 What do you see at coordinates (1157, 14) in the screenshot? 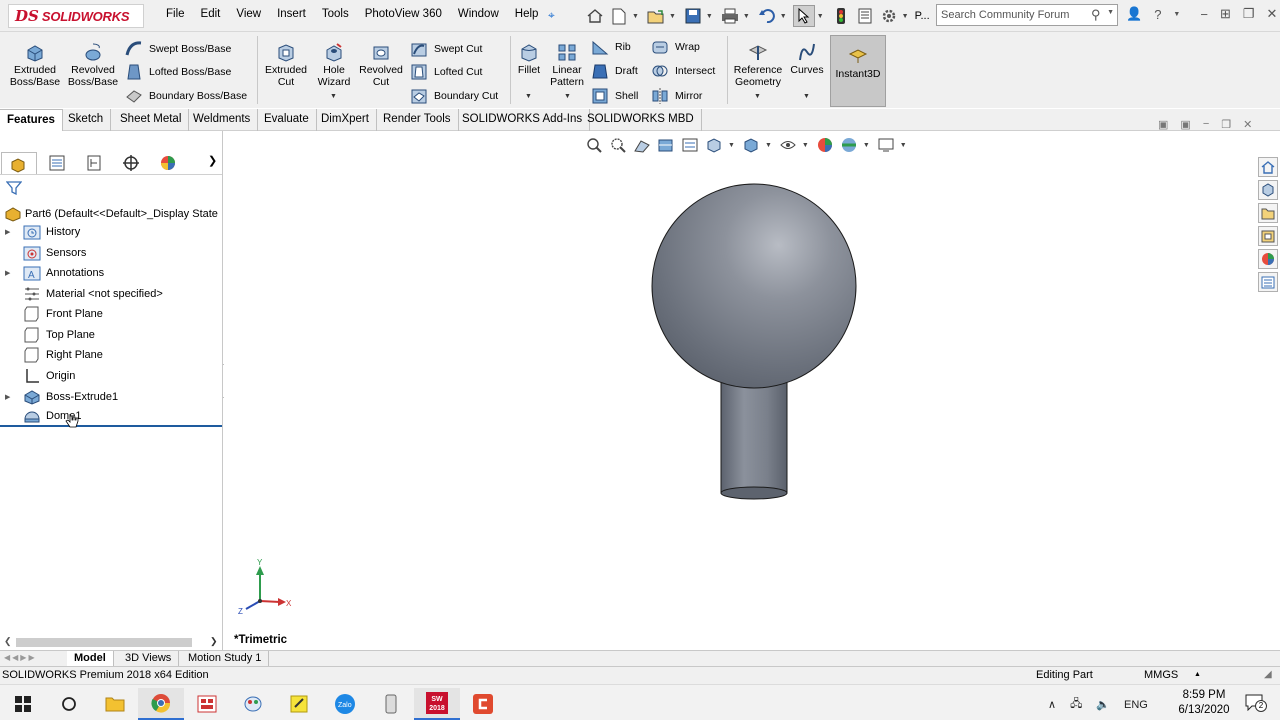
I see `help-icon: ?` at bounding box center [1157, 14].